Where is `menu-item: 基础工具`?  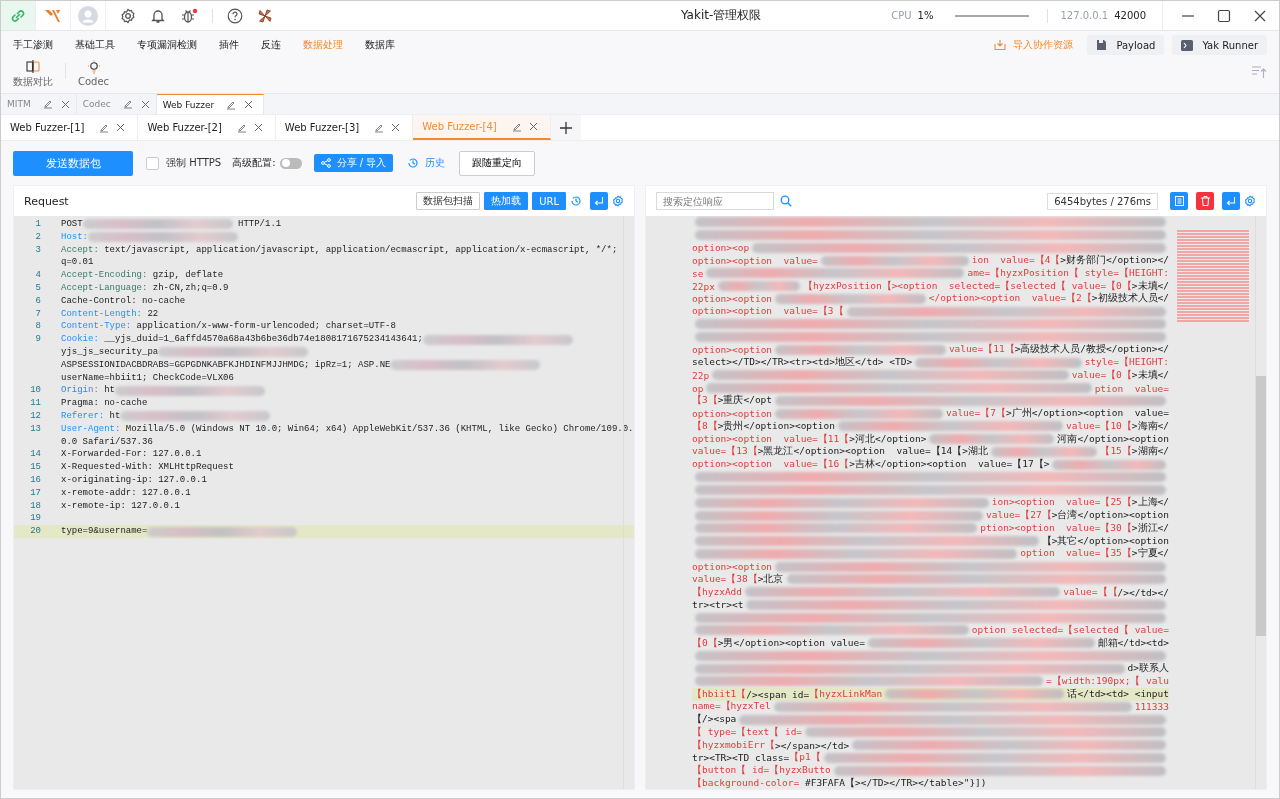 menu-item: 基础工具 is located at coordinates (95, 45).